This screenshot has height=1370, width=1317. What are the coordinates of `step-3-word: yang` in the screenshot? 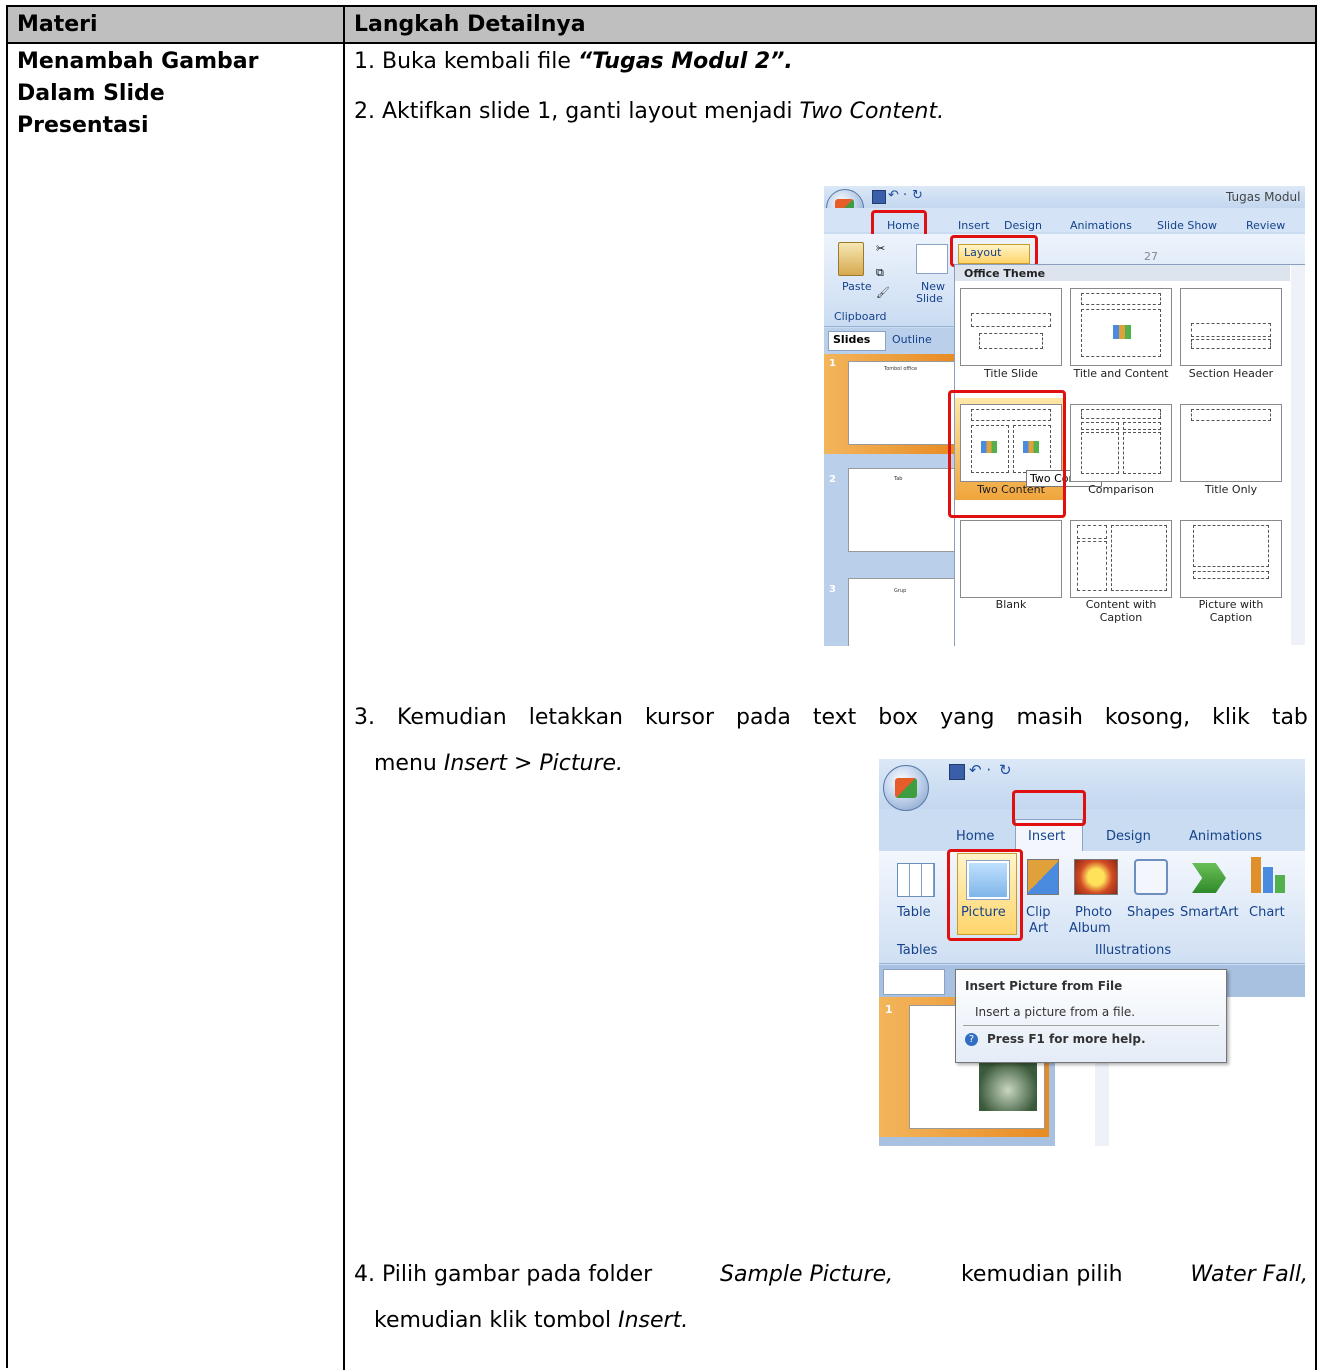 It's located at (967, 717).